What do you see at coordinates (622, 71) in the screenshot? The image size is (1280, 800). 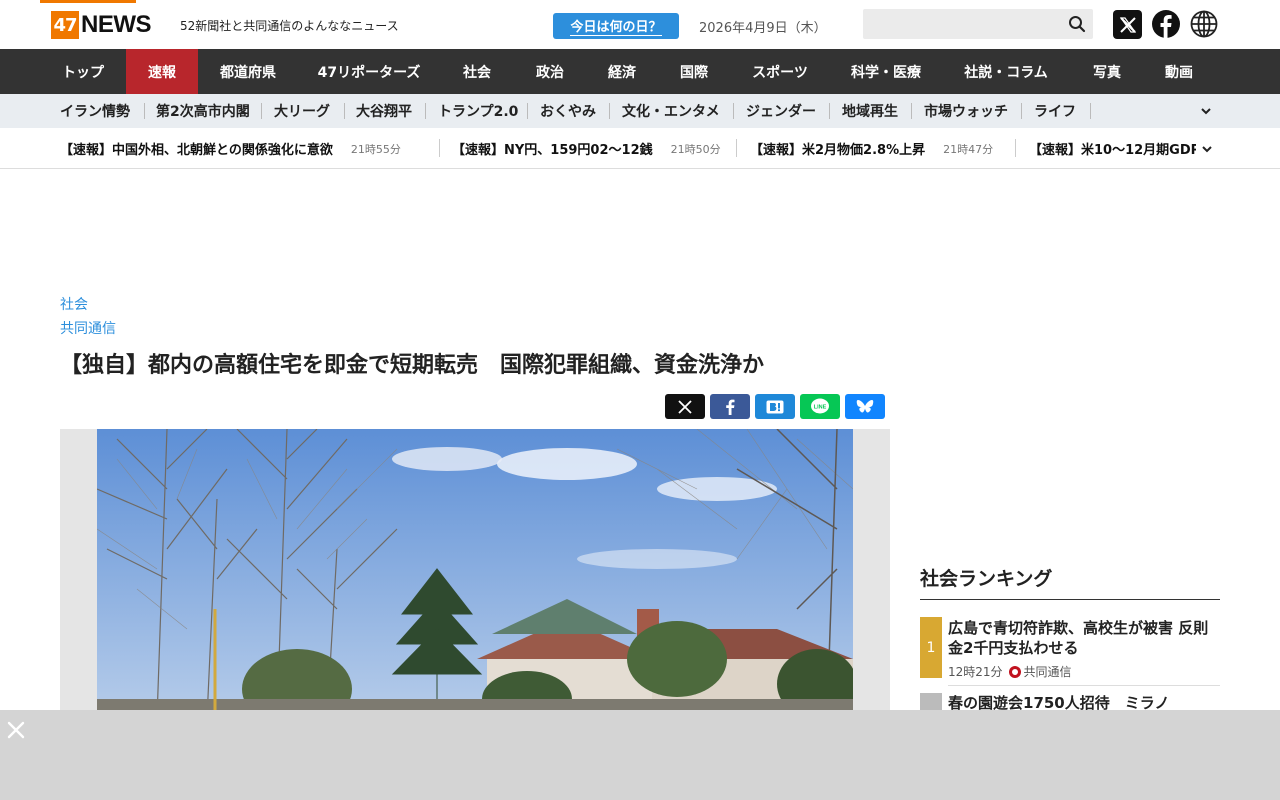 I see `nav-item-economy: 経済` at bounding box center [622, 71].